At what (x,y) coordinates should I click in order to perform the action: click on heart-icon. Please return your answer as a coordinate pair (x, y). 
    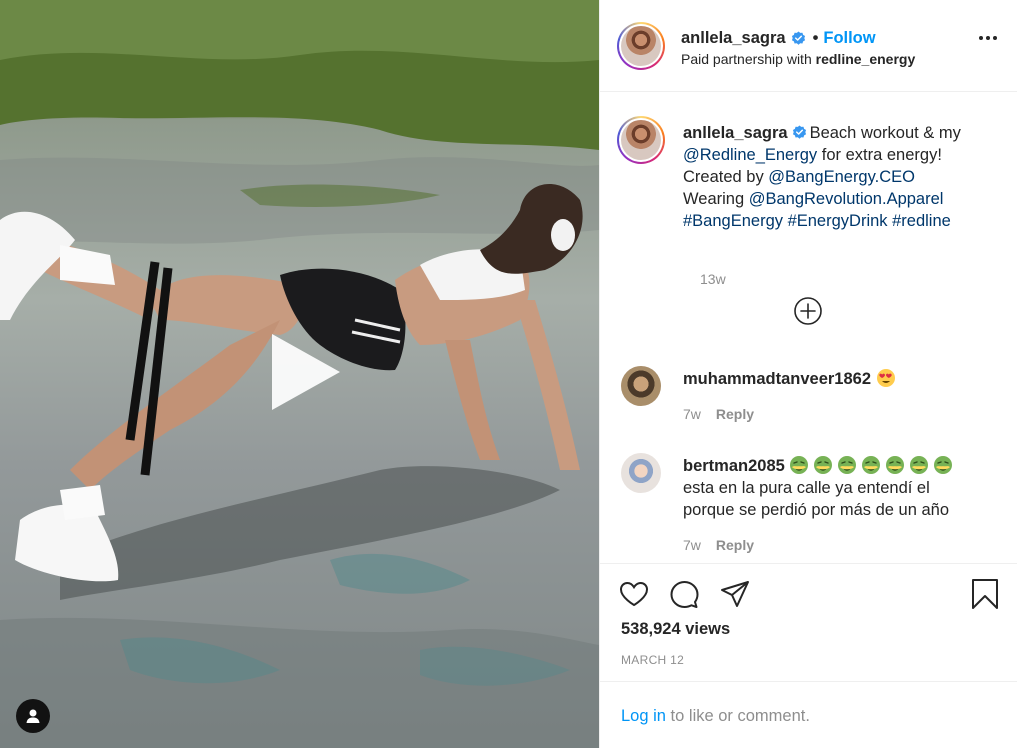
    Looking at the image, I should click on (634, 594).